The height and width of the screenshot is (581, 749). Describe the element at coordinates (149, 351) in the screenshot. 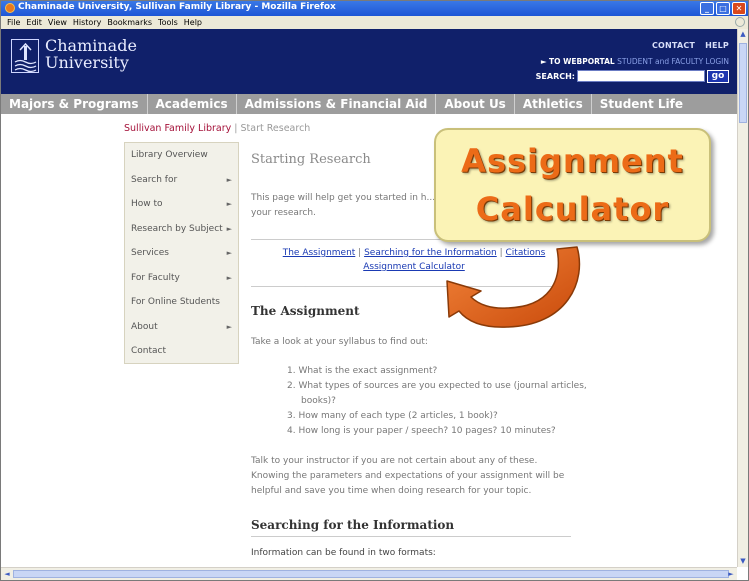

I see `sidebar-item-label: Contact` at that location.